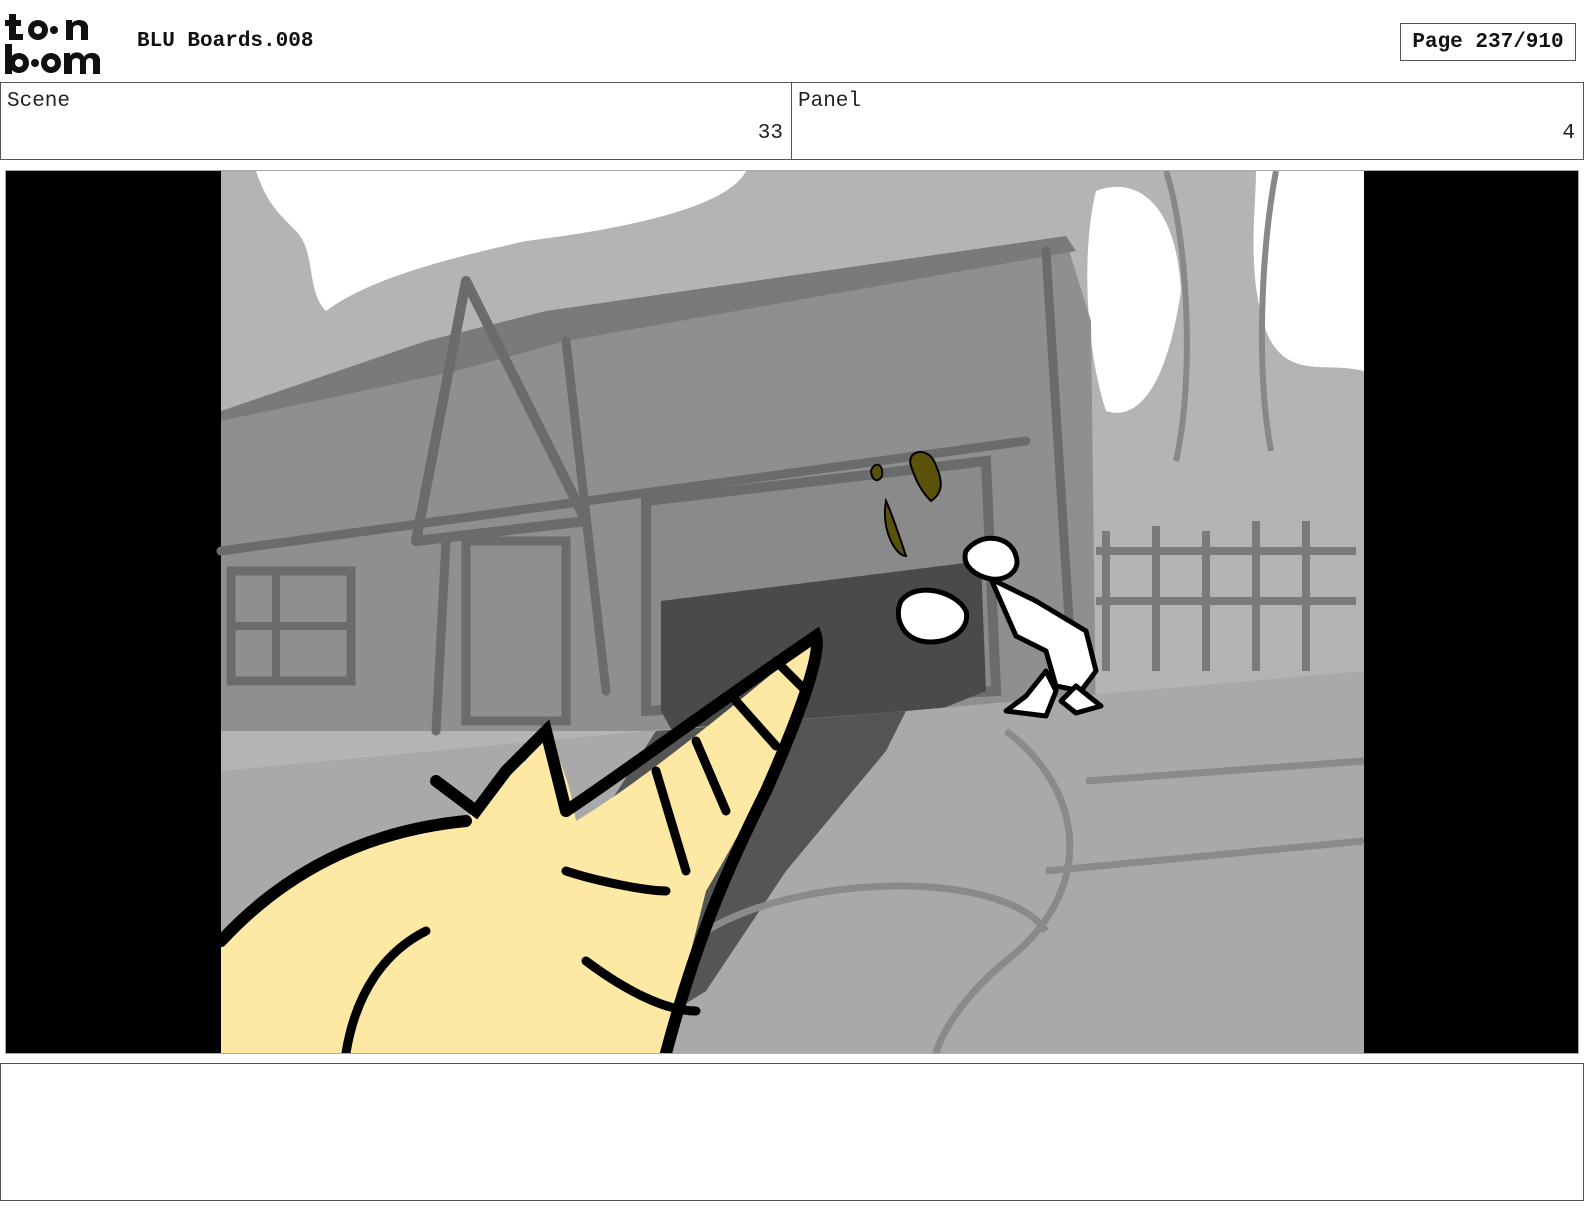 The height and width of the screenshot is (1224, 1584). What do you see at coordinates (1188, 121) in the screenshot?
I see `panel-cell: Panel 4` at bounding box center [1188, 121].